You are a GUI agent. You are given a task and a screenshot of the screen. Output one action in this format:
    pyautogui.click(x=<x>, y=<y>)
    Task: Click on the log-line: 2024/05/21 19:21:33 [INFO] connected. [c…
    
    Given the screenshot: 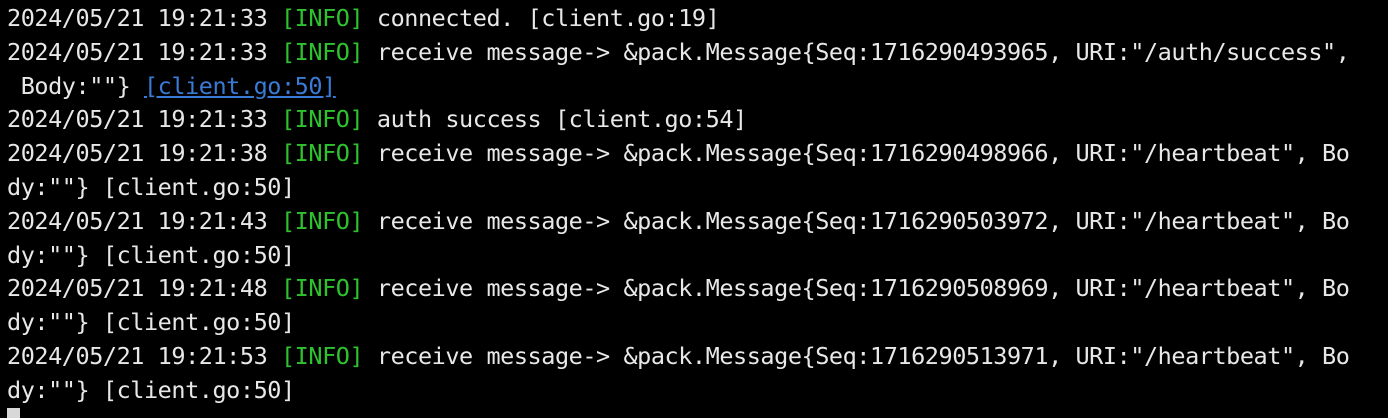 What is the action you would take?
    pyautogui.click(x=697, y=19)
    